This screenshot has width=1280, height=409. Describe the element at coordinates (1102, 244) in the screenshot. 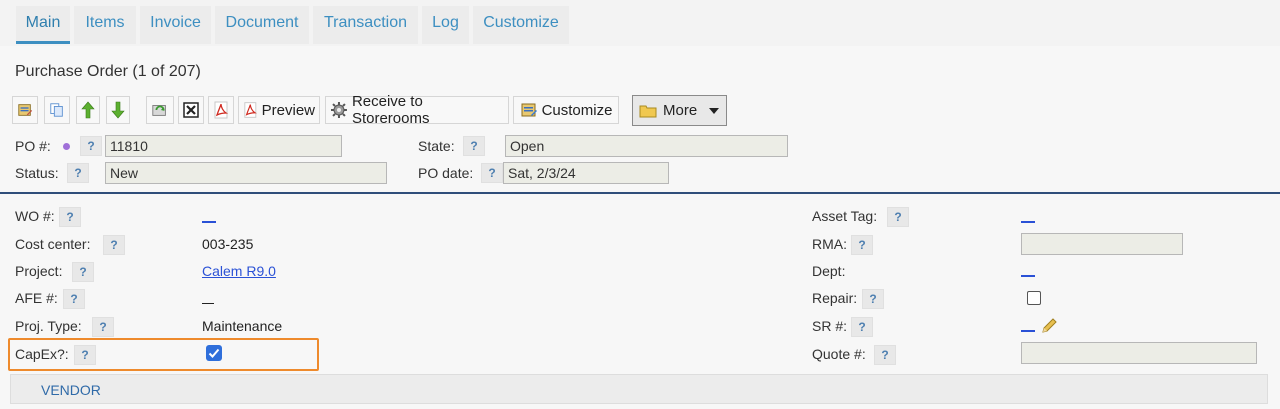

I see `rma-field` at that location.